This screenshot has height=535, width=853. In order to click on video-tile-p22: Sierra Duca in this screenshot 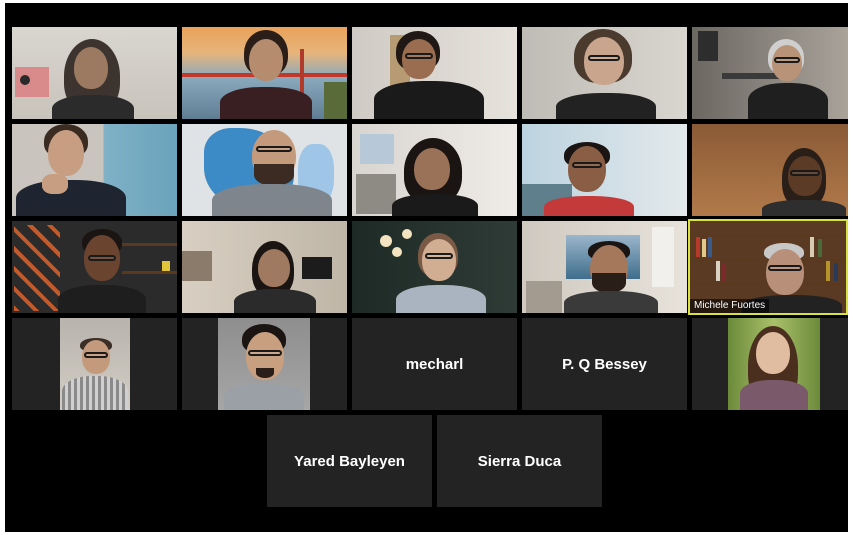, I will do `click(519, 461)`.